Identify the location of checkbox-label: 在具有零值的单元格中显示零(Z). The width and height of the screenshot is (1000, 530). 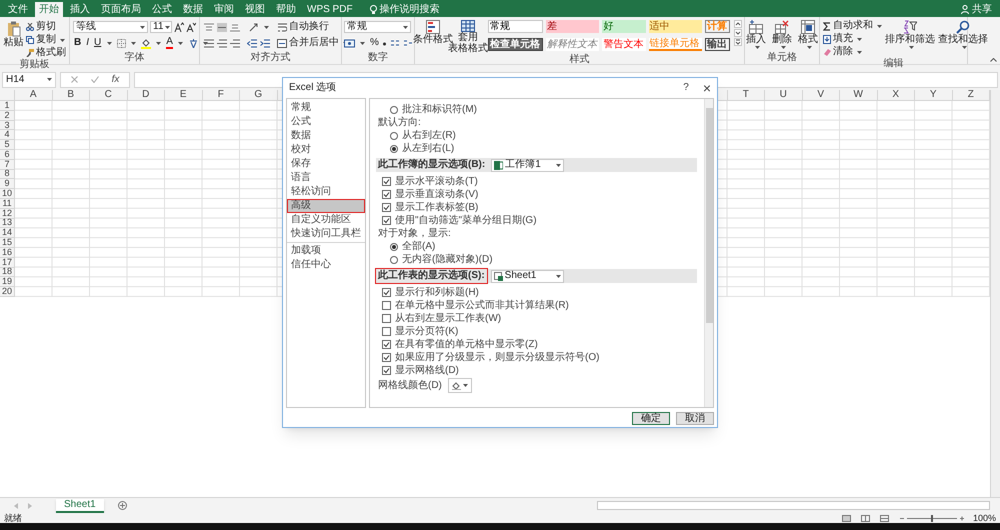
(466, 344).